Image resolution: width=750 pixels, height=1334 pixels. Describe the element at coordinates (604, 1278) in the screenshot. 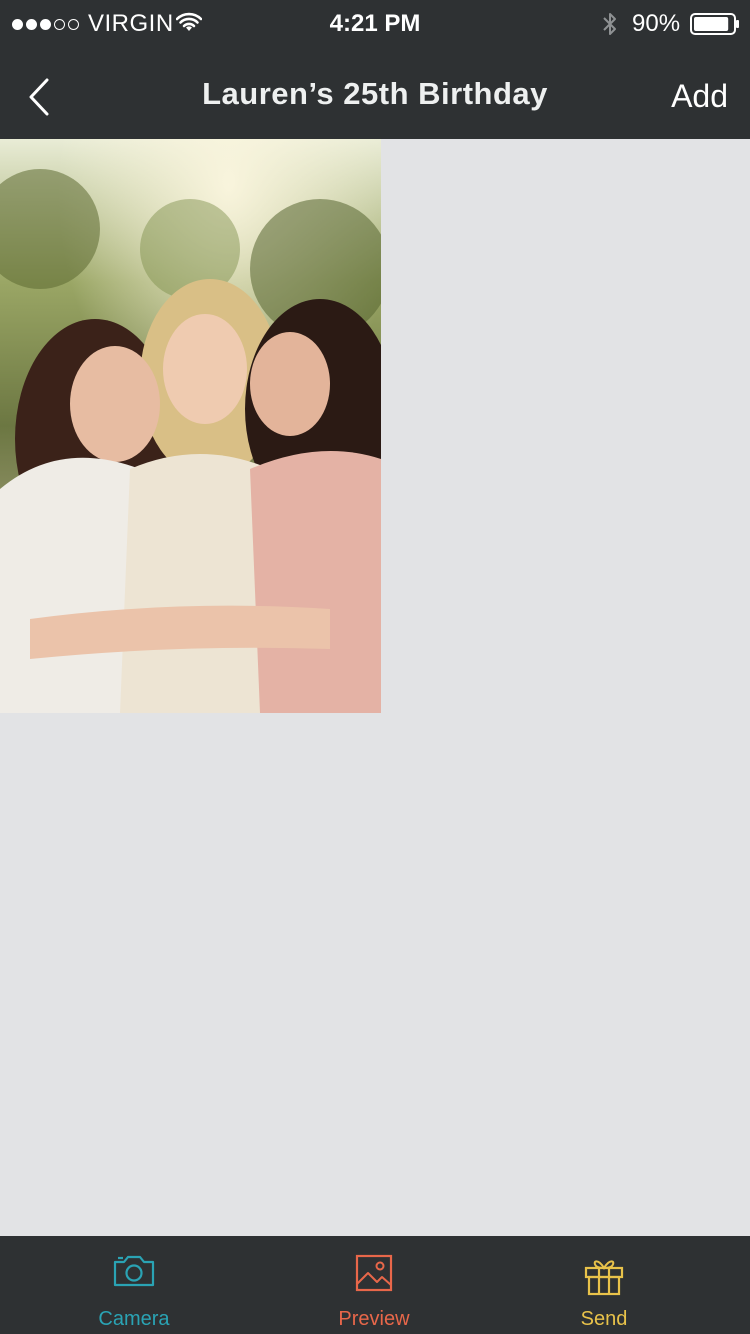

I see `gift-icon` at that location.